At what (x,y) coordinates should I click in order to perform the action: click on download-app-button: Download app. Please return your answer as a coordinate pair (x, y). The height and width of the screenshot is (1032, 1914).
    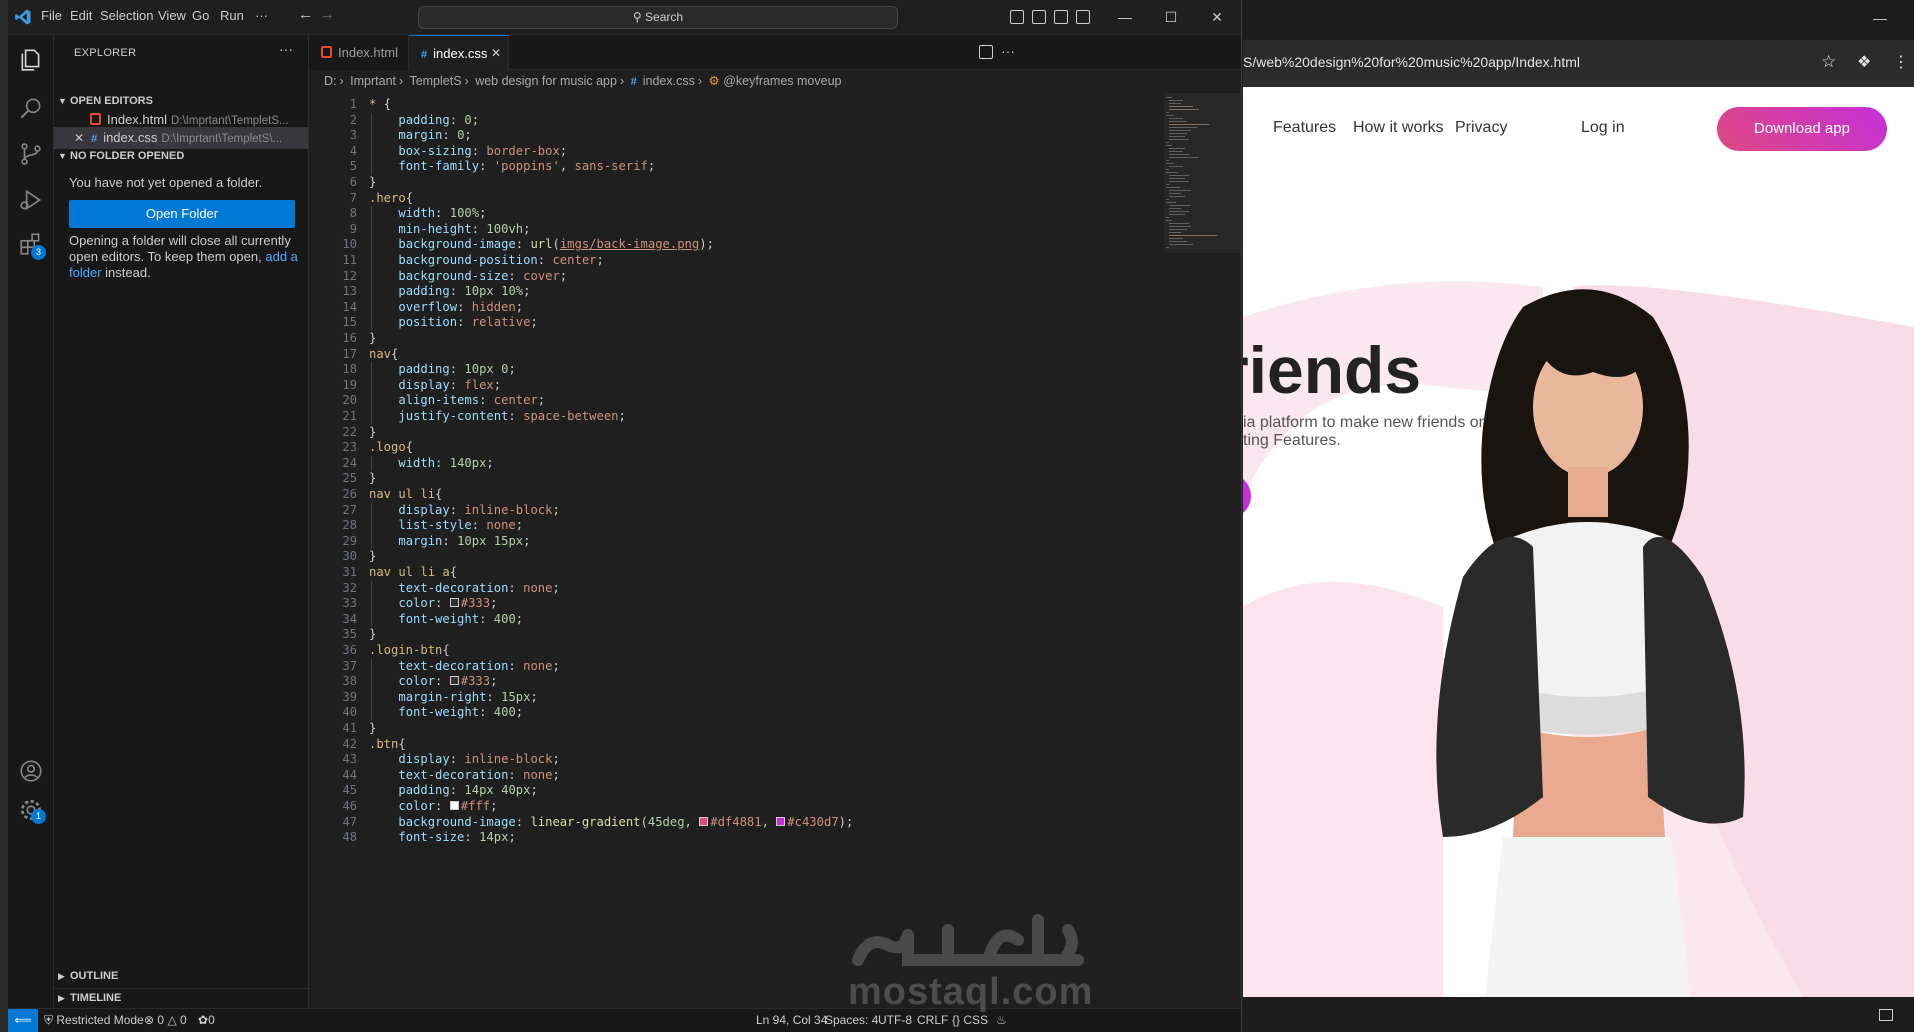
    Looking at the image, I should click on (1802, 129).